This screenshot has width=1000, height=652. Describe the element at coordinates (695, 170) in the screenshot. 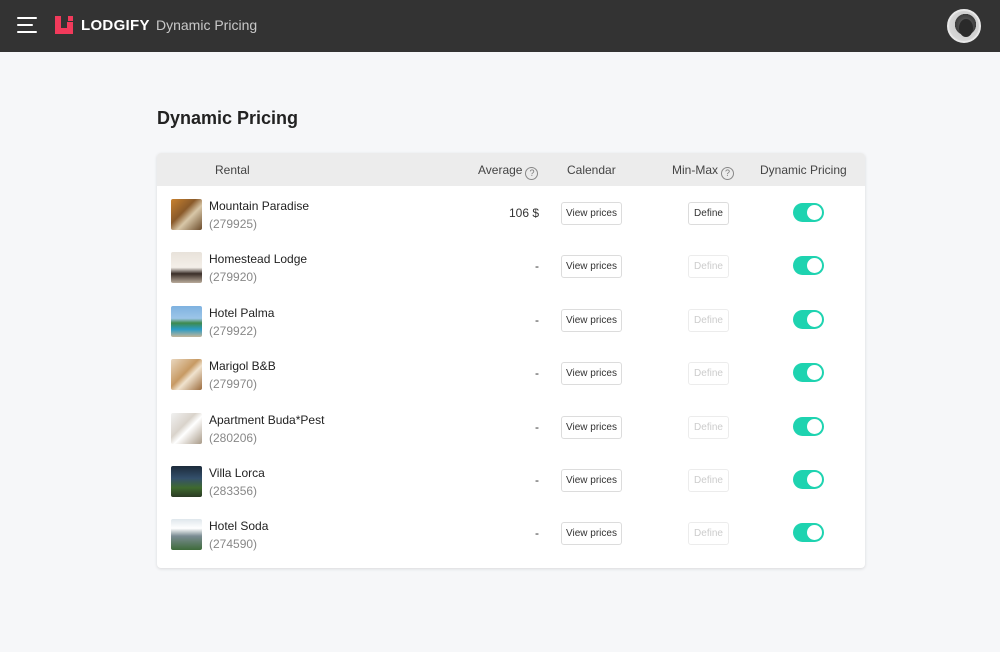

I see `header-min-max-label: Min-Max` at that location.